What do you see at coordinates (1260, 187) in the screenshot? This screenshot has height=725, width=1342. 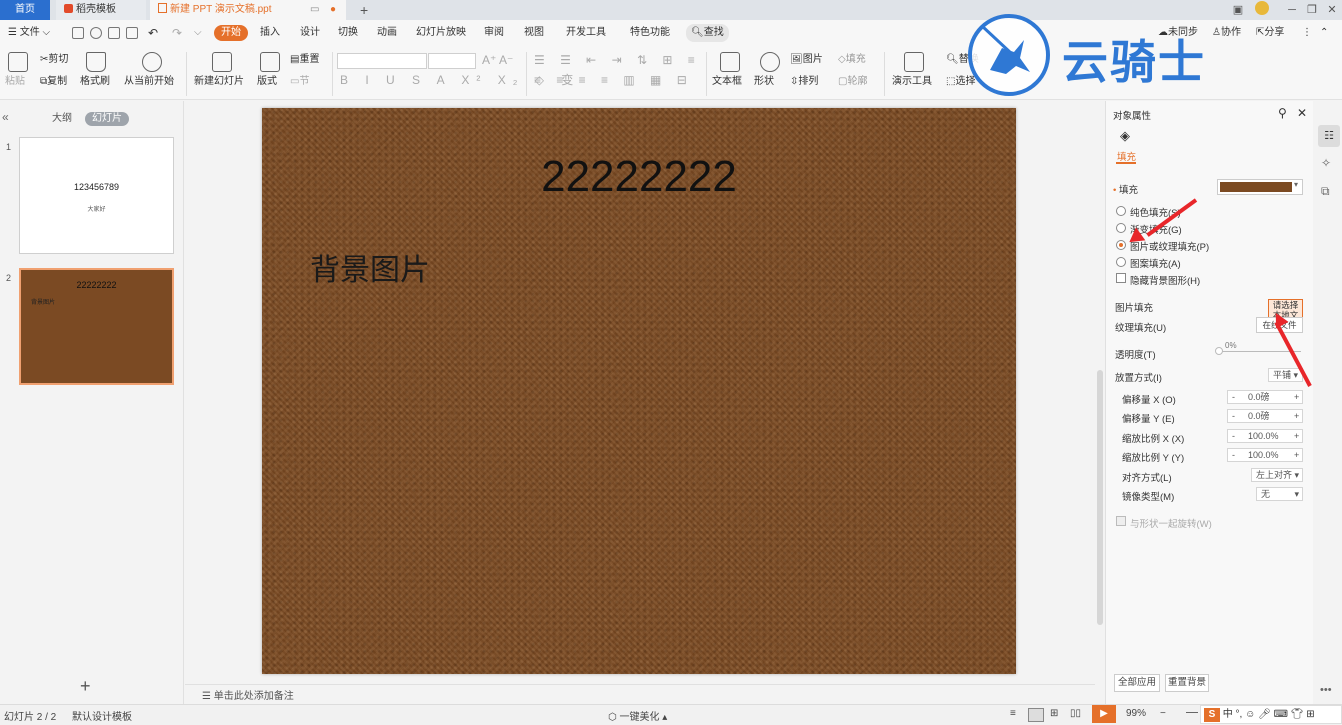 I see `fill-color-picker: ▾` at bounding box center [1260, 187].